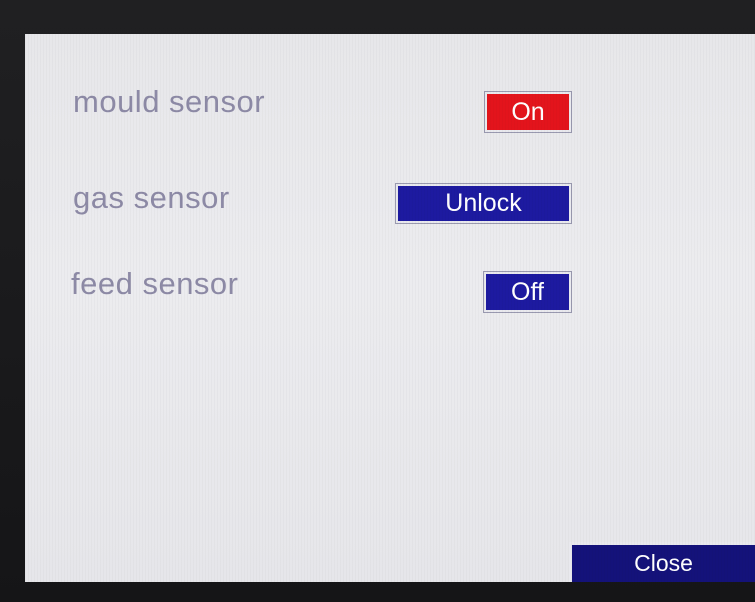  I want to click on feed-sensor-toggle-button: Off, so click(527, 292).